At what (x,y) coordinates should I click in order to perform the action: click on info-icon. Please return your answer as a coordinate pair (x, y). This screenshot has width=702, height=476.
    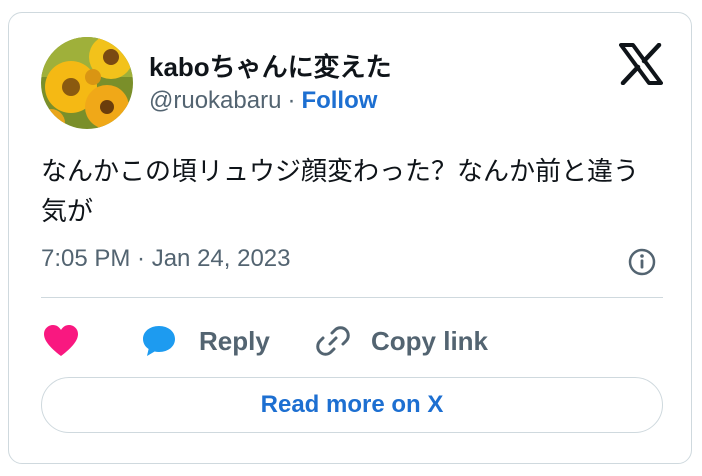
    Looking at the image, I should click on (642, 262).